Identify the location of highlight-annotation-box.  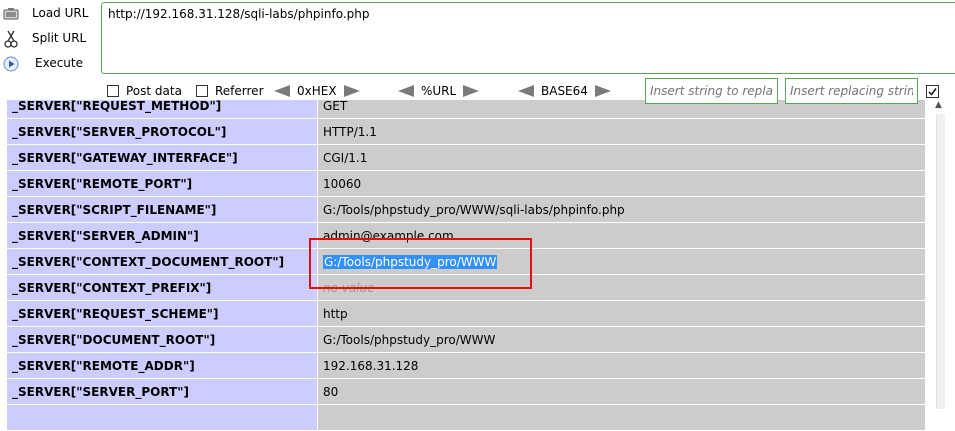
(420, 263).